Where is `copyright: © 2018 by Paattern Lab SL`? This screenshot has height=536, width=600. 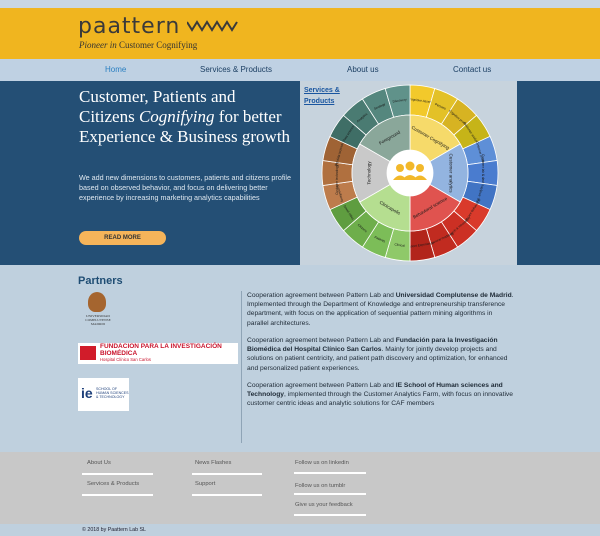 copyright: © 2018 by Paattern Lab SL is located at coordinates (114, 530).